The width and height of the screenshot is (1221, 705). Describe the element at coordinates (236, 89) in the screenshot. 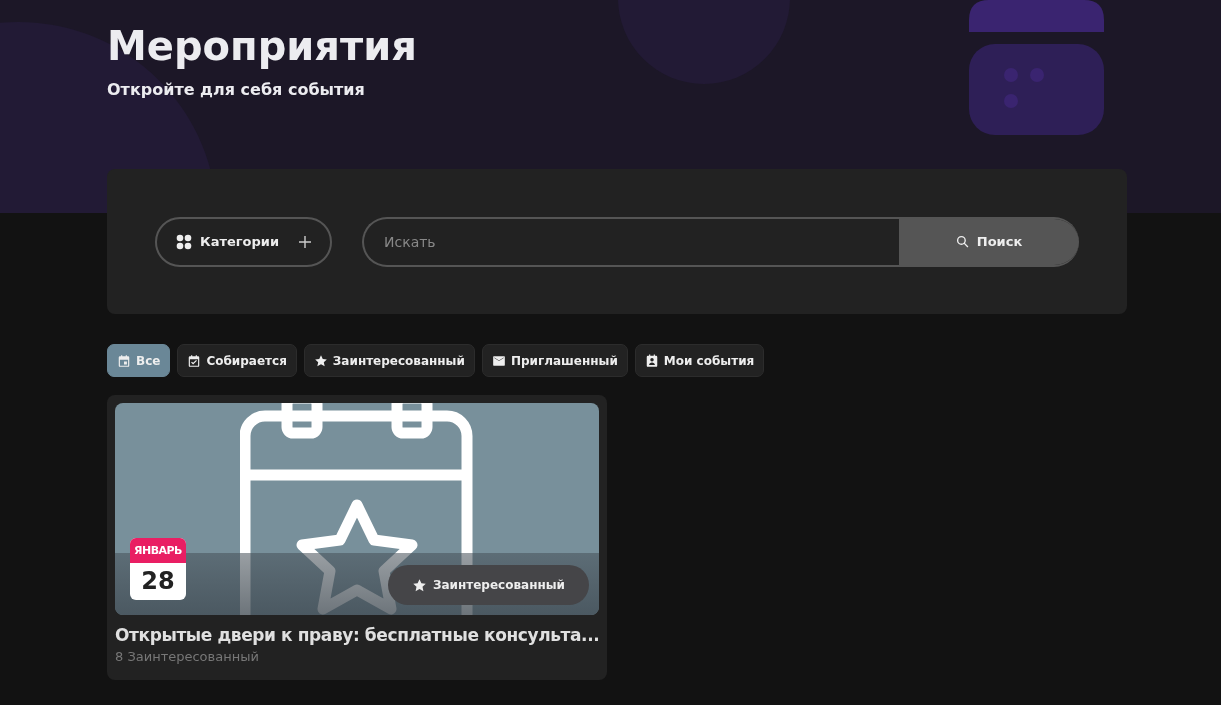

I see `page-subtitle: Откройте для себя события` at that location.